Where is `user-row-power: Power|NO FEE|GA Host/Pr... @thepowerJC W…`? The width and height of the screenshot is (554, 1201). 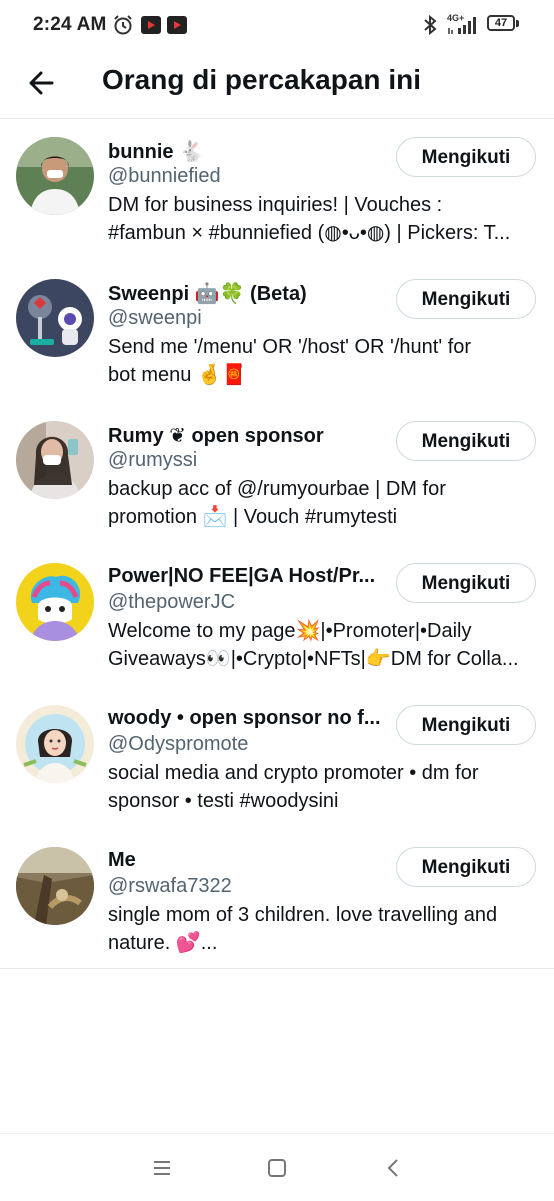 user-row-power: Power|NO FEE|GA Host/Pr... @thepowerJC W… is located at coordinates (277, 616).